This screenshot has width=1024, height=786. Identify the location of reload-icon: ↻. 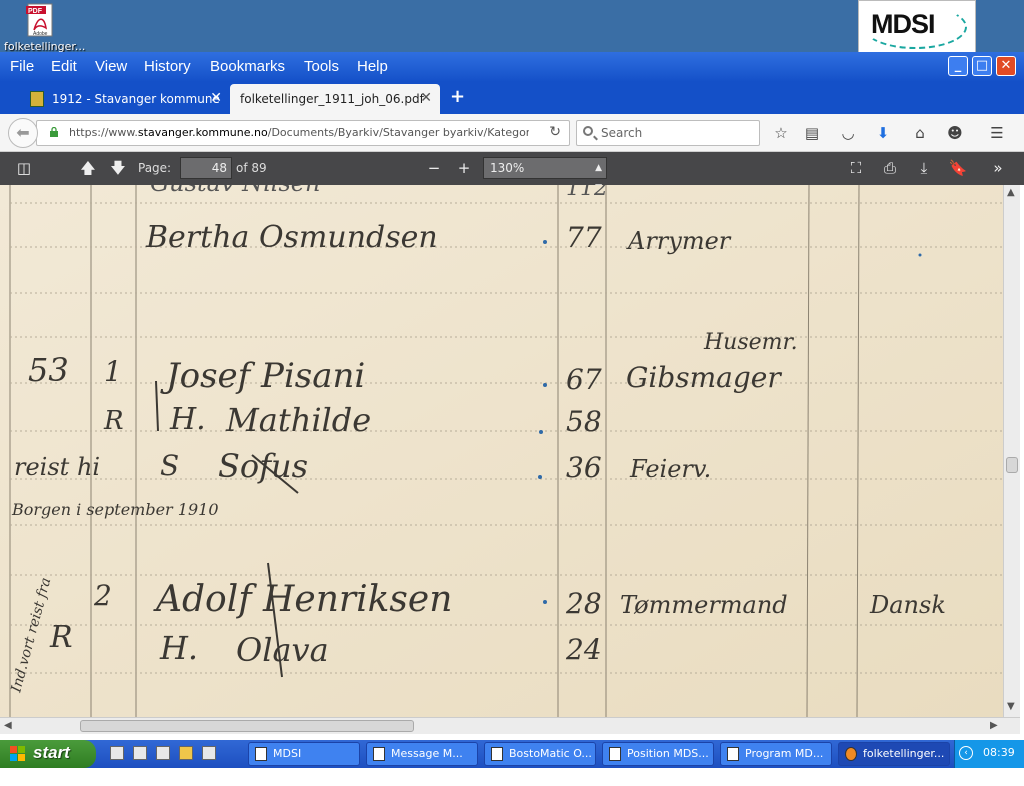
(555, 132).